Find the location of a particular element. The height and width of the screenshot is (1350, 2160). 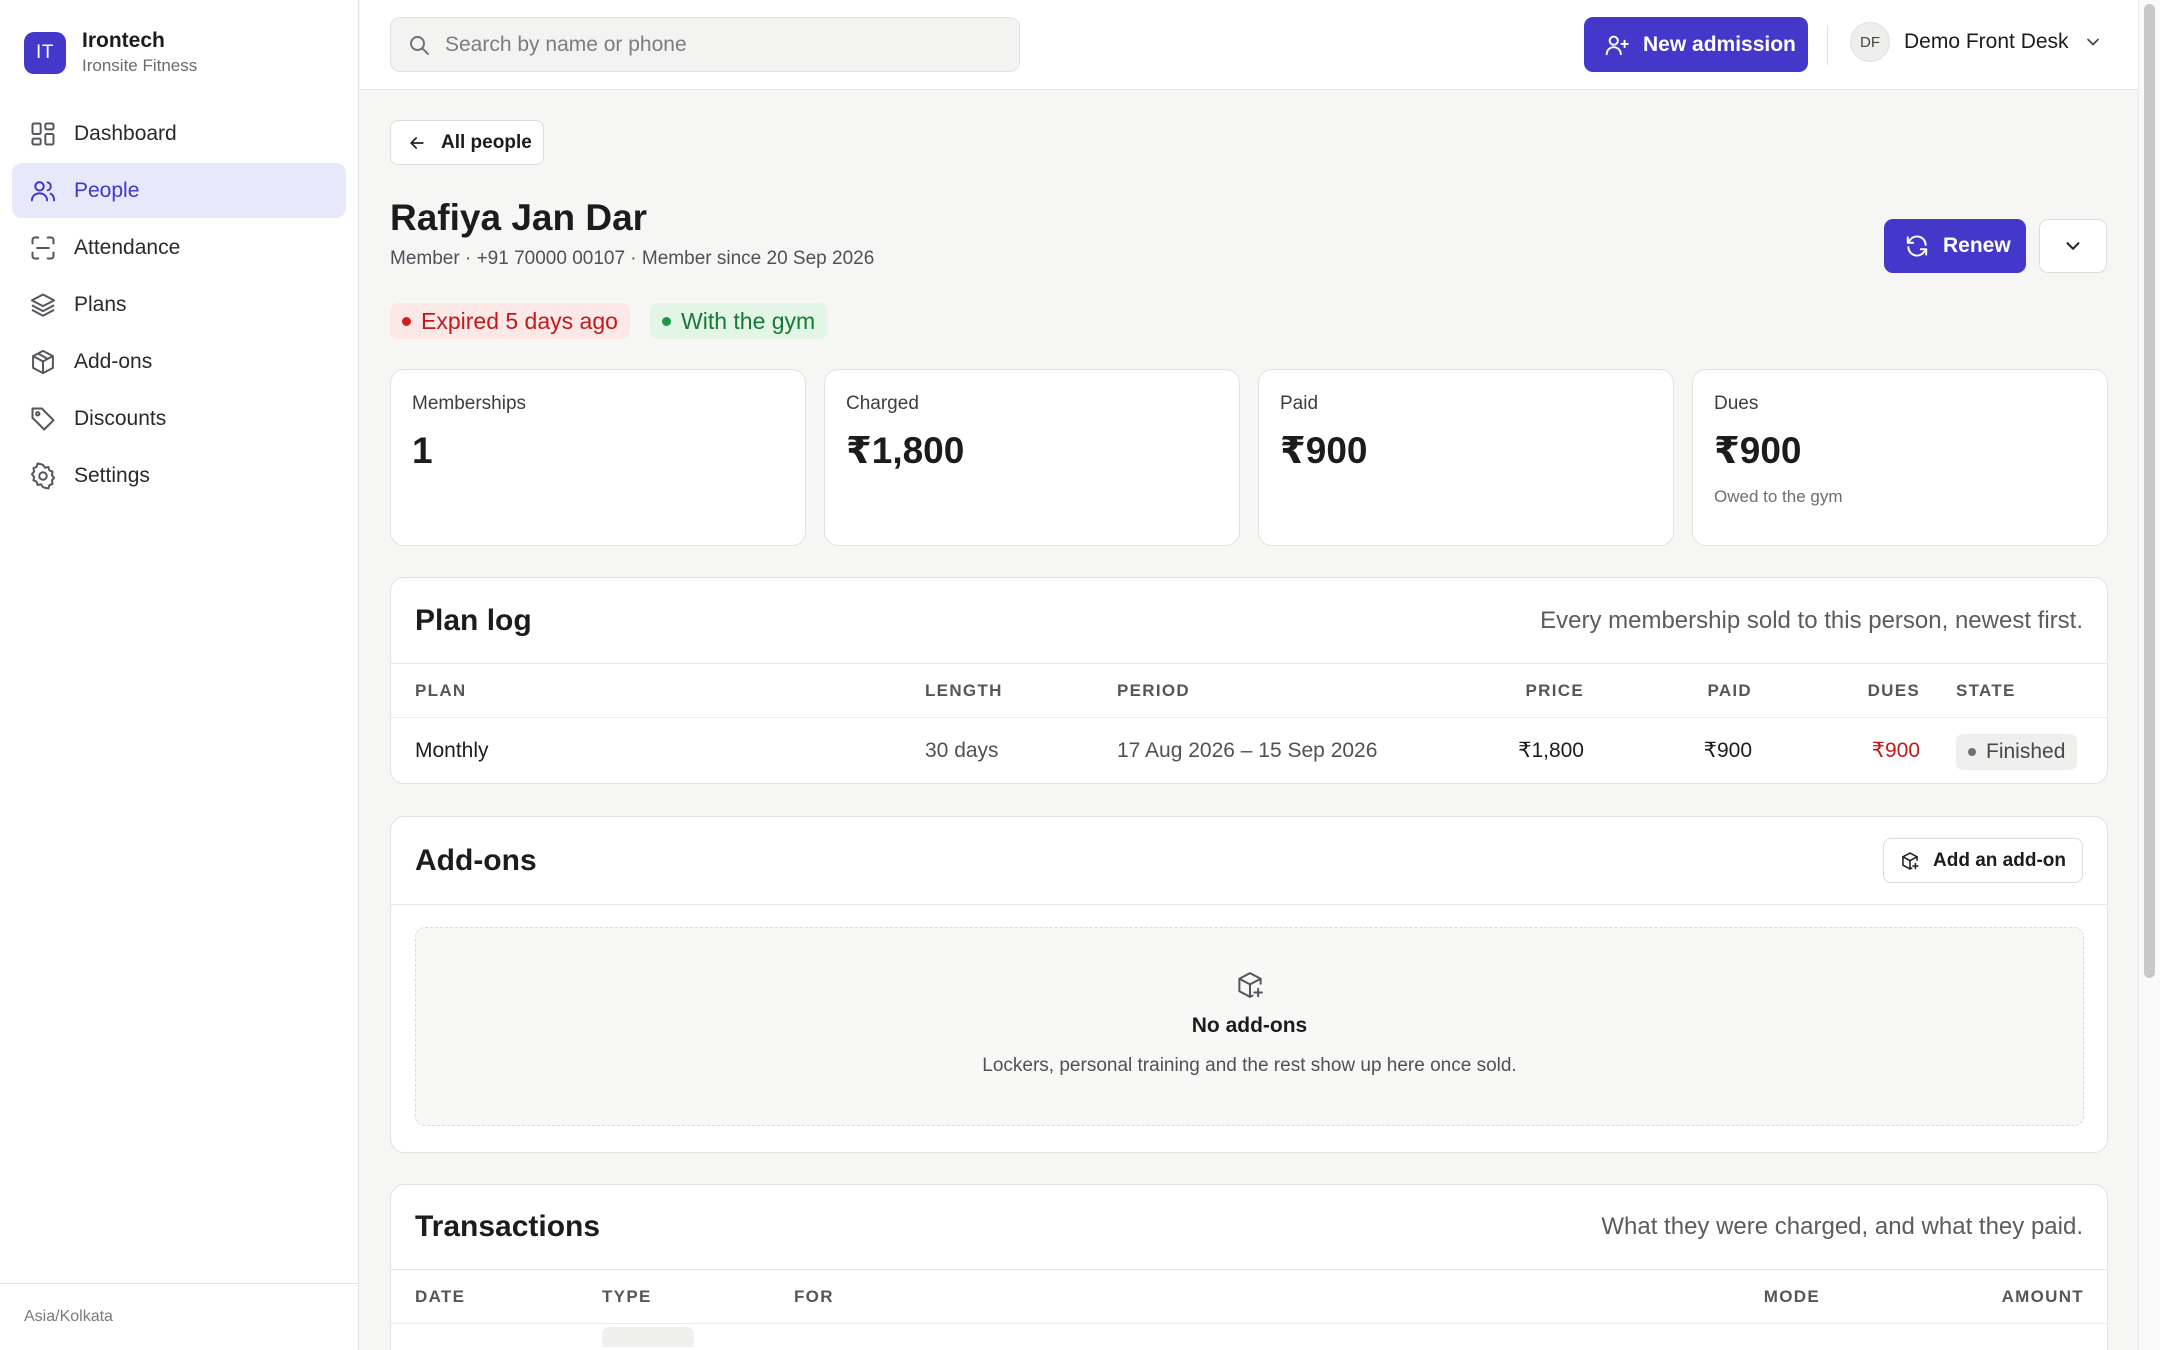

refresh-icon is located at coordinates (1917, 246).